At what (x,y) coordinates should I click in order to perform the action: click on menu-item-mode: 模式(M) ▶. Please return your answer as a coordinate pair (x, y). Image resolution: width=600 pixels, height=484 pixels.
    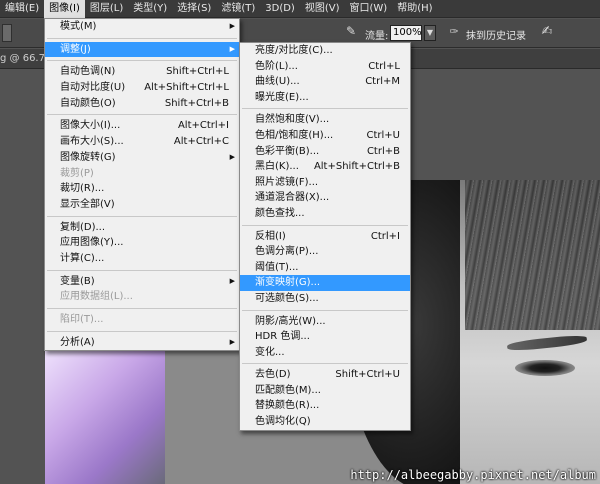
    Looking at the image, I should click on (142, 27).